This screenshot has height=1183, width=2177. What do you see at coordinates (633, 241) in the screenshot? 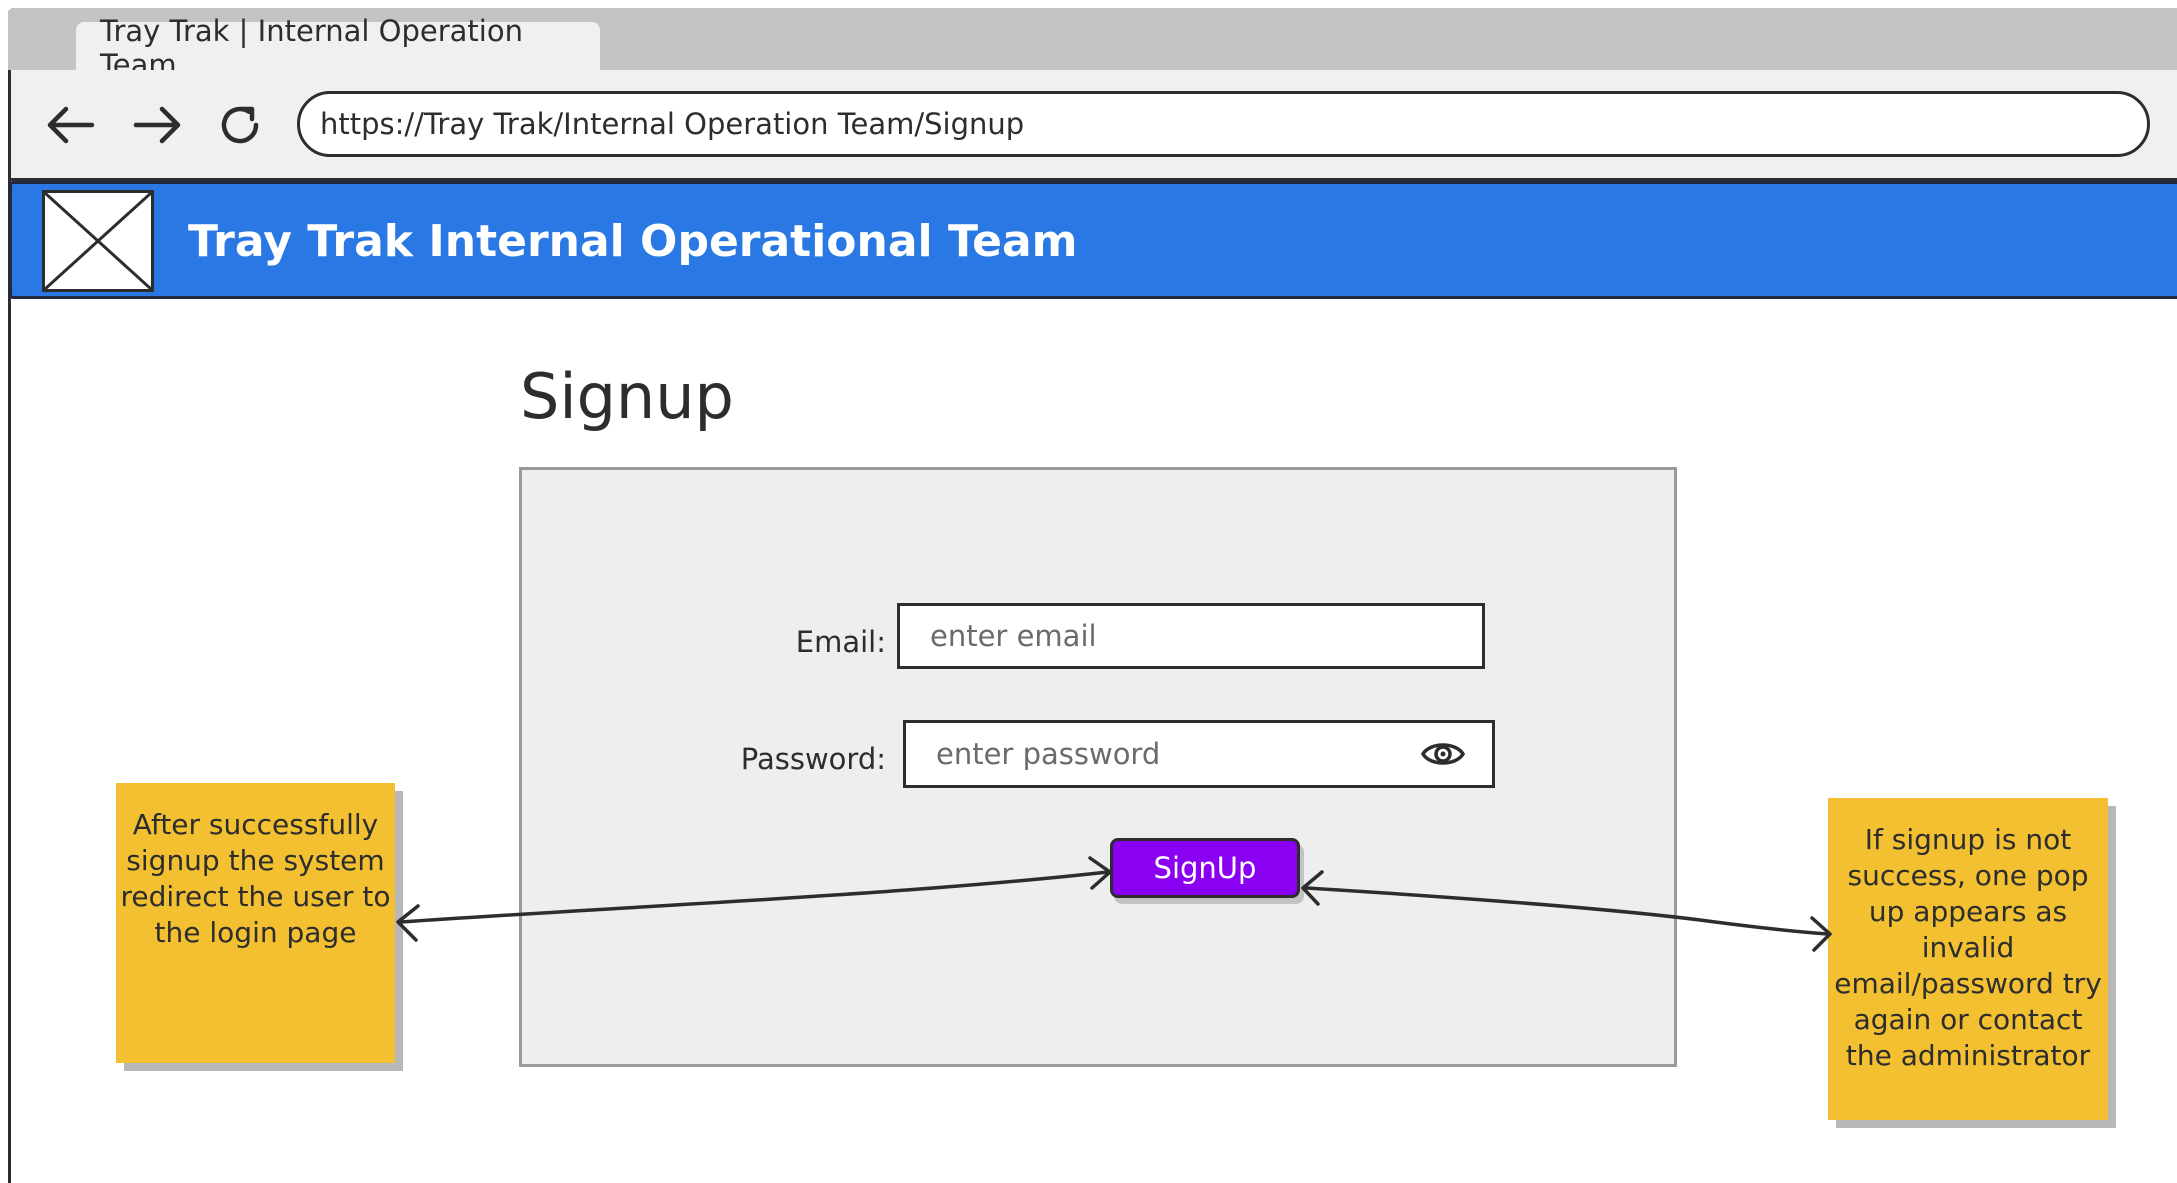
I see `app-title: Tray Trak Internal Operational Team` at bounding box center [633, 241].